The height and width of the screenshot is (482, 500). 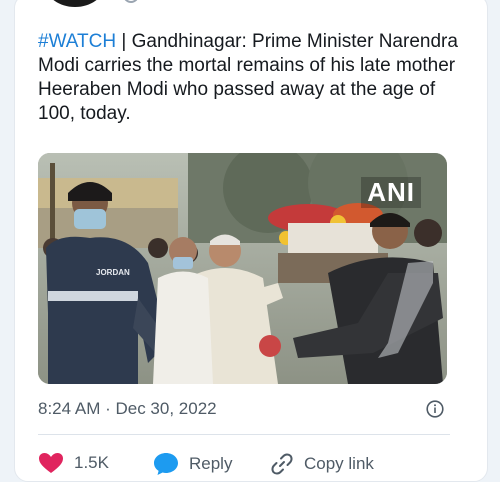 I want to click on link-icon, so click(x=282, y=464).